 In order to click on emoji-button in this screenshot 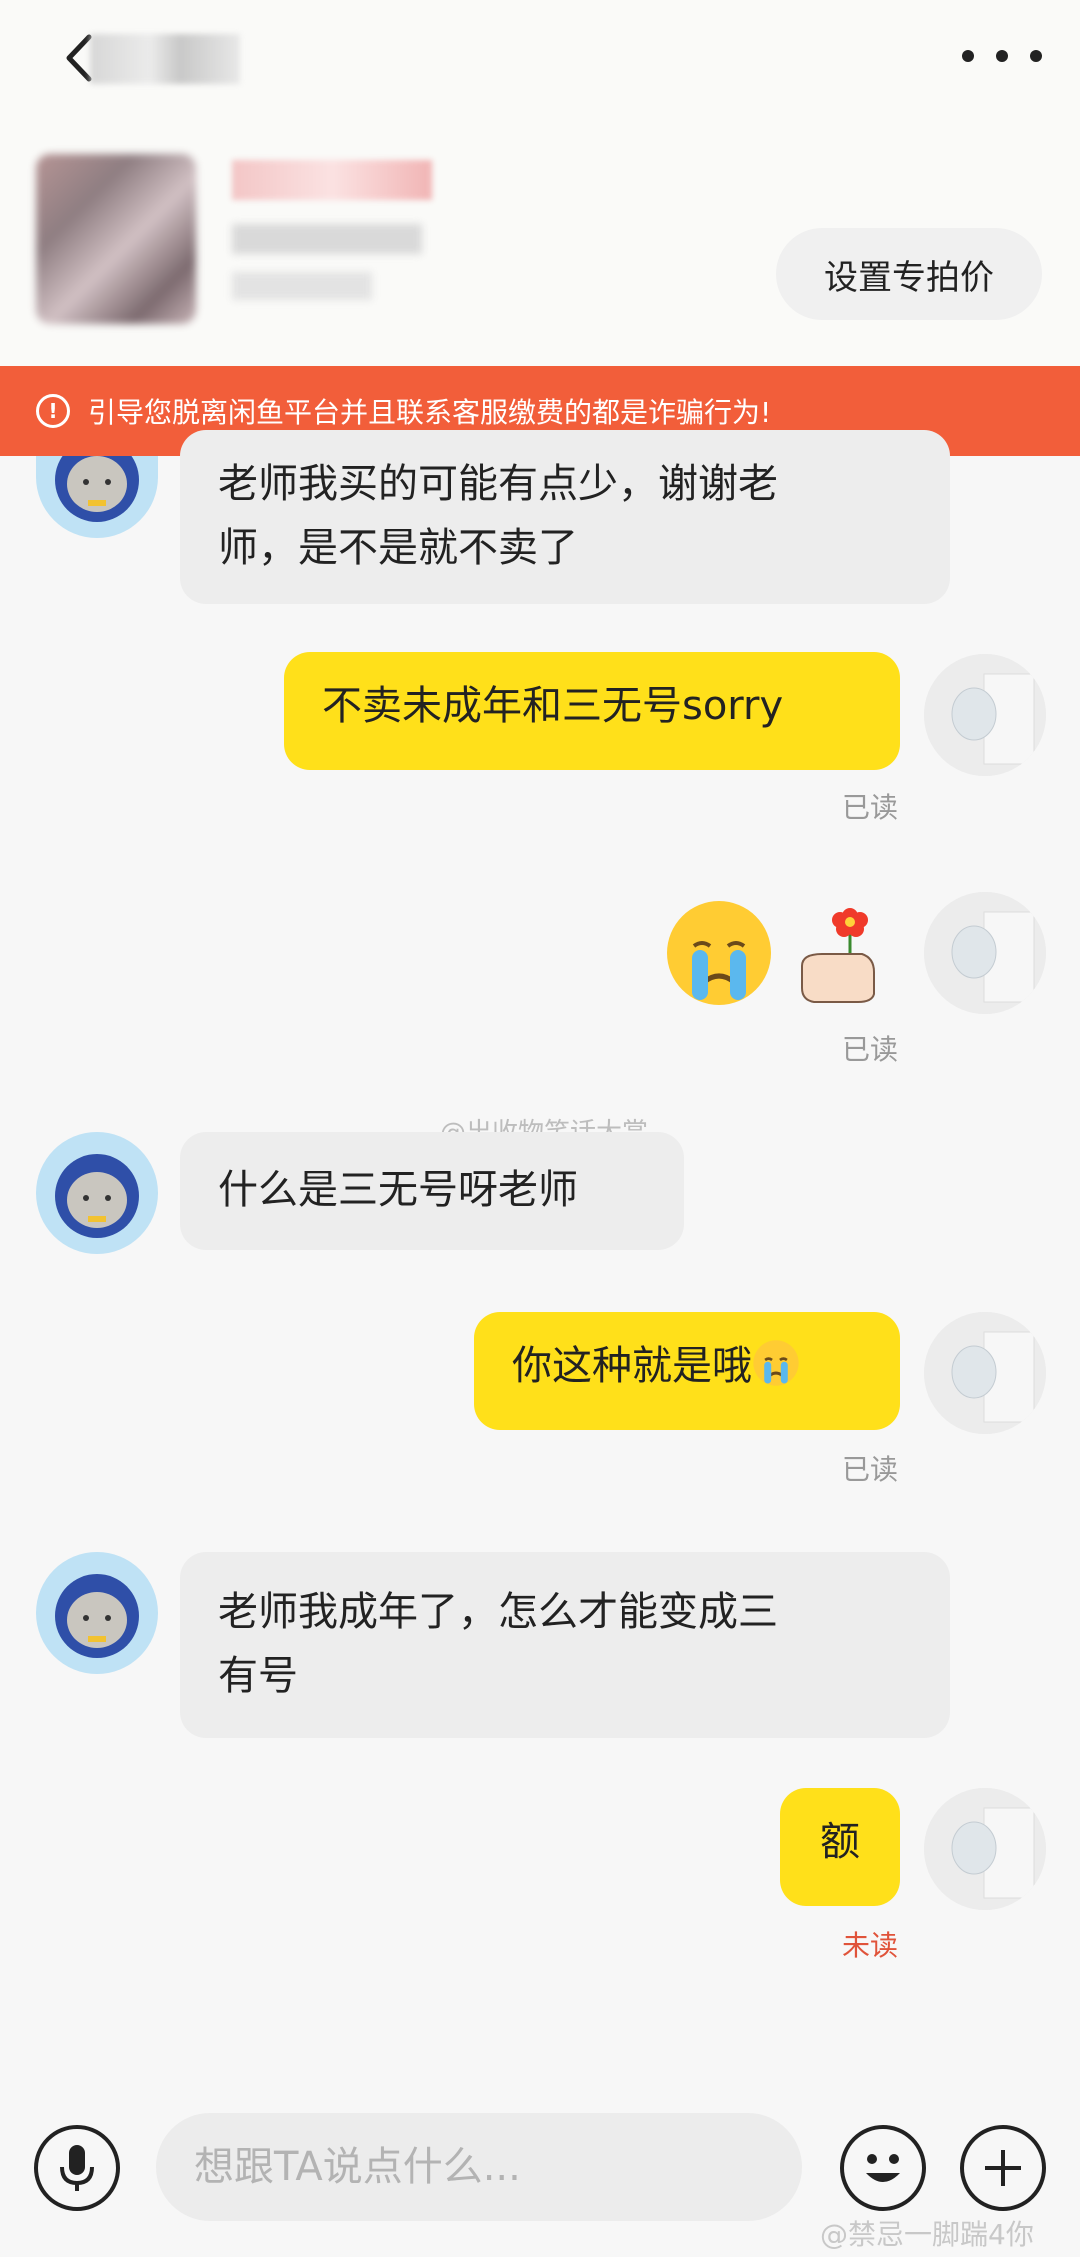, I will do `click(883, 2168)`.